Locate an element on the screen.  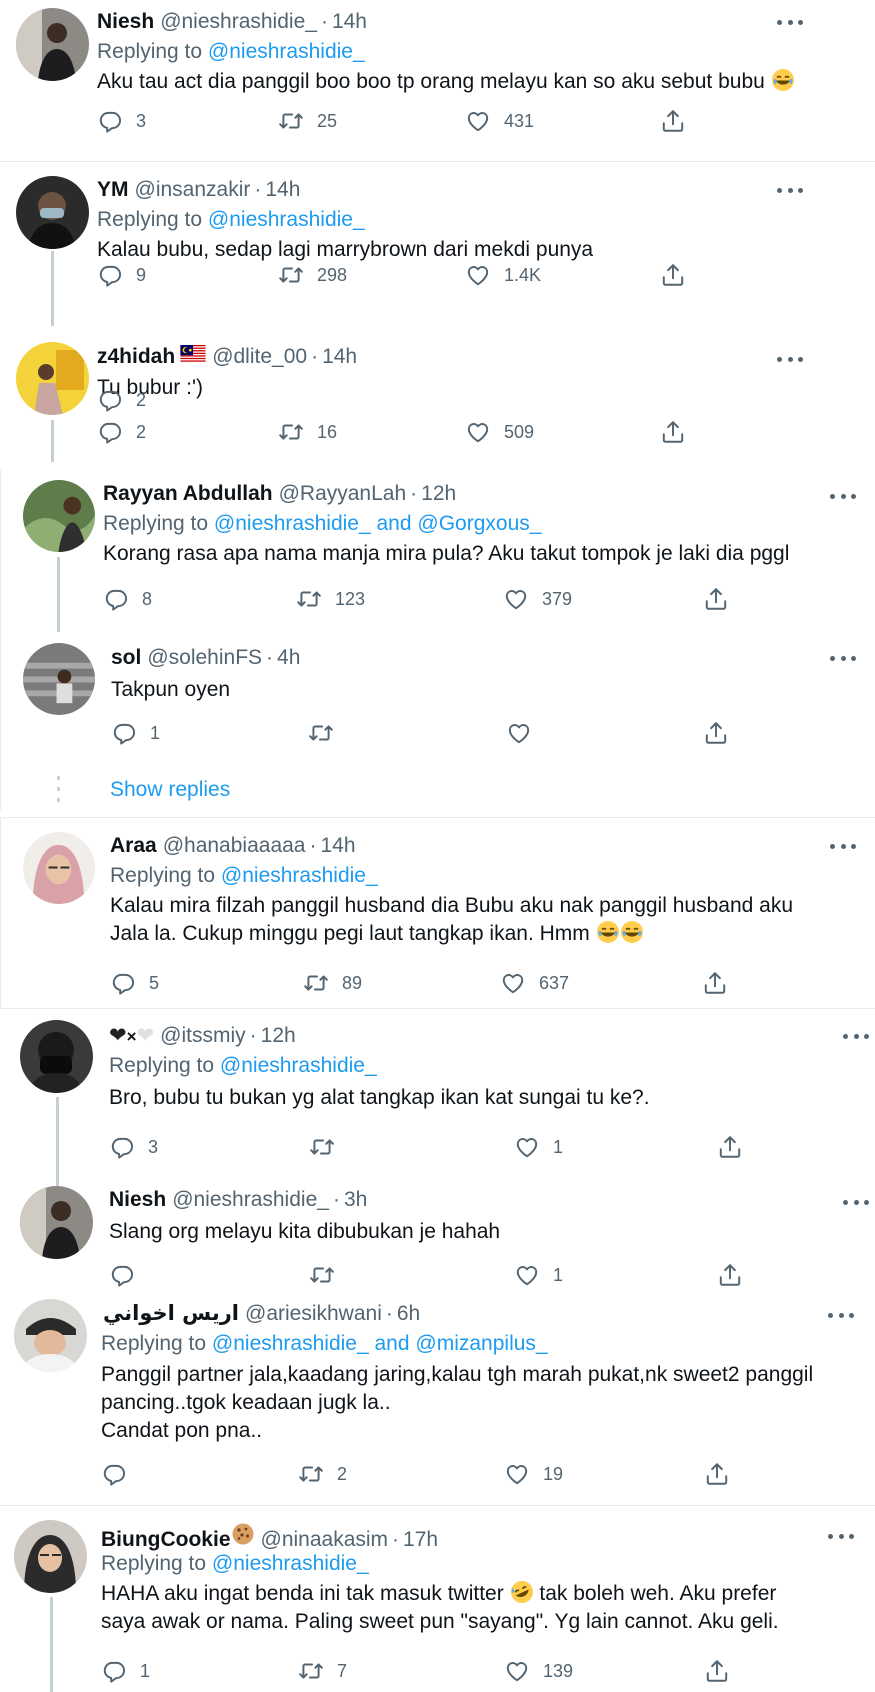
retweet-button: 89 is located at coordinates (332, 983).